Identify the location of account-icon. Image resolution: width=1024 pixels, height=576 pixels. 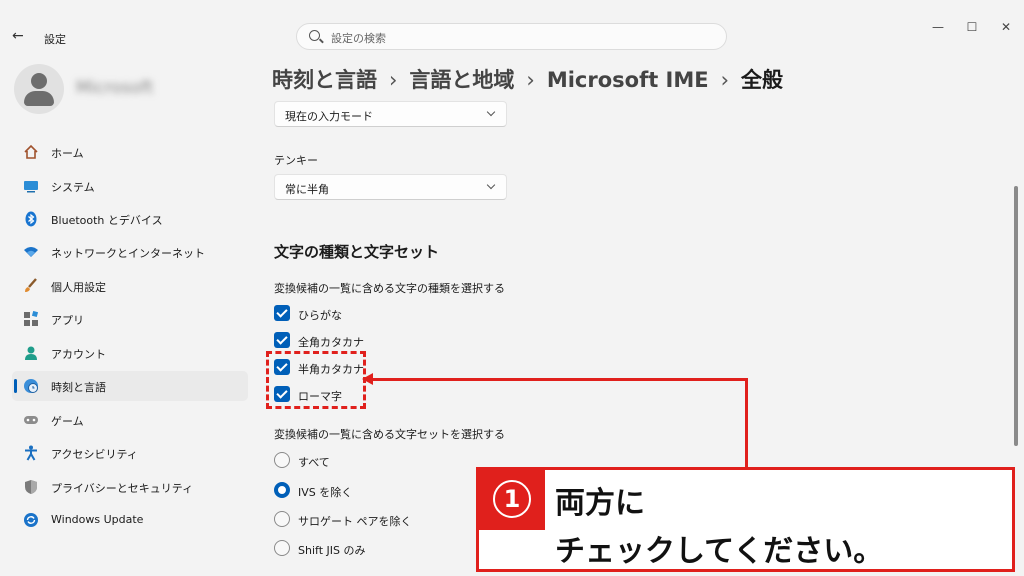
(31, 353).